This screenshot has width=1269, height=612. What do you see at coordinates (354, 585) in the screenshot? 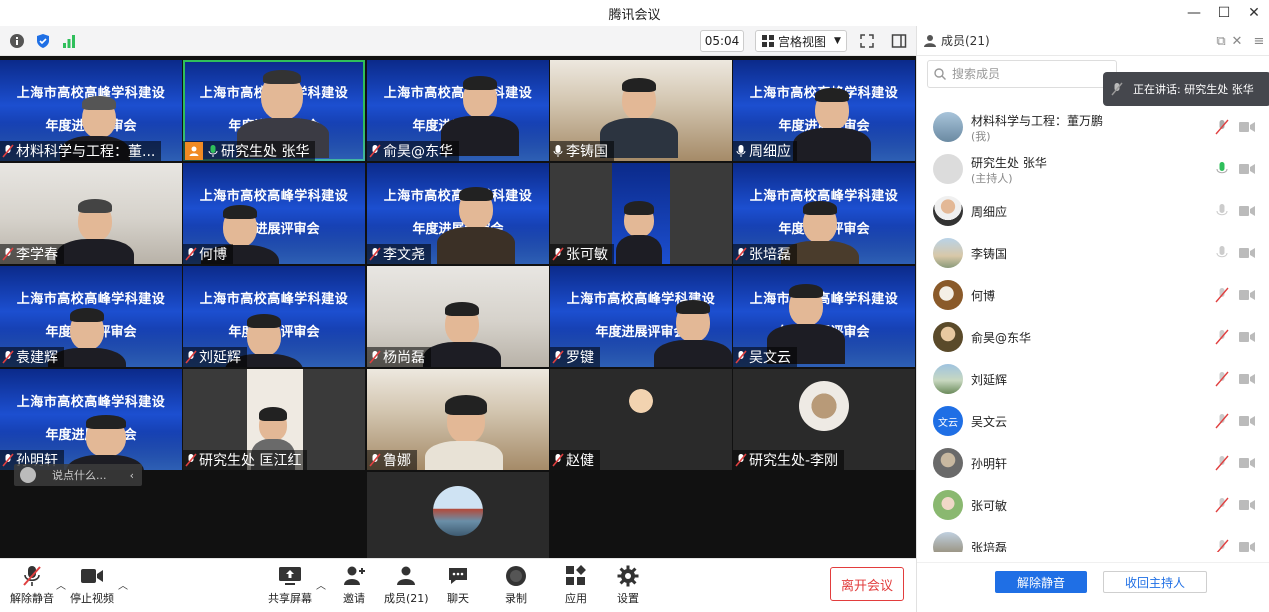
I see `invite-button: 邀请` at bounding box center [354, 585].